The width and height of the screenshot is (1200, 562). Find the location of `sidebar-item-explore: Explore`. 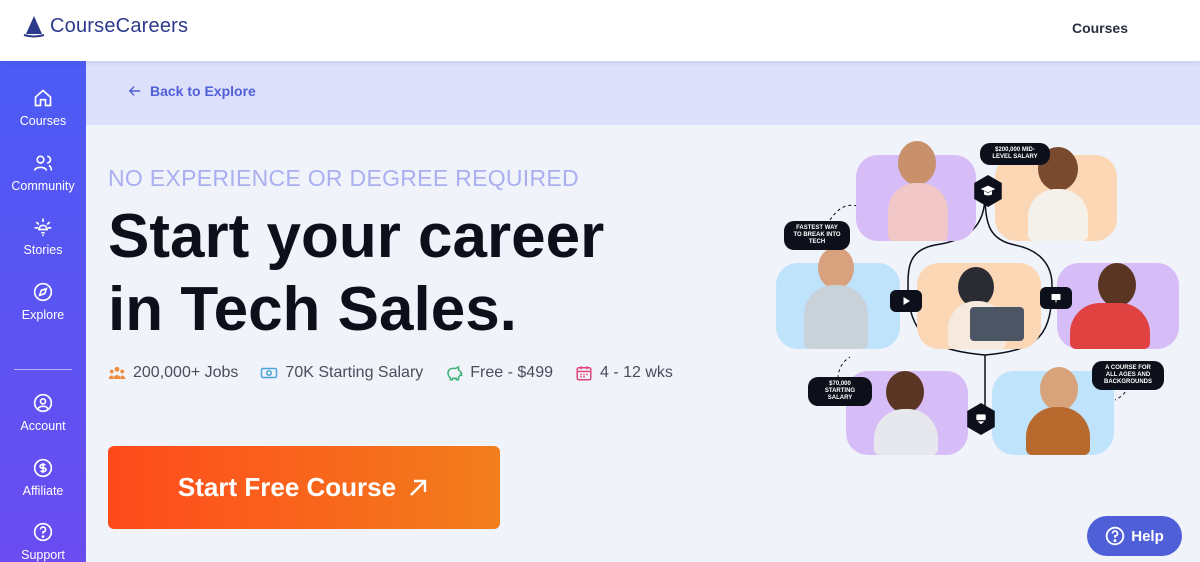

sidebar-item-explore: Explore is located at coordinates (43, 303).